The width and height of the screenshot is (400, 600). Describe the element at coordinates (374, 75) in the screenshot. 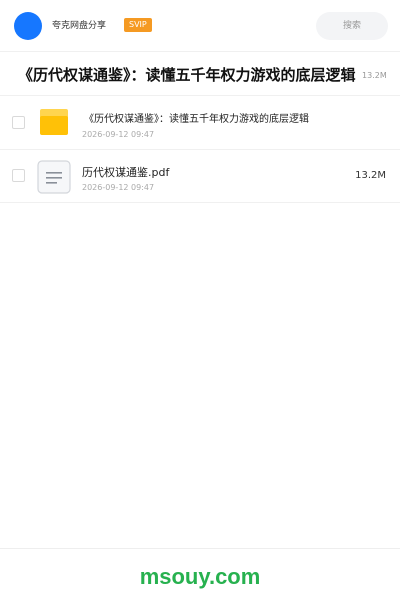

I see `total-size: 13.2M` at that location.